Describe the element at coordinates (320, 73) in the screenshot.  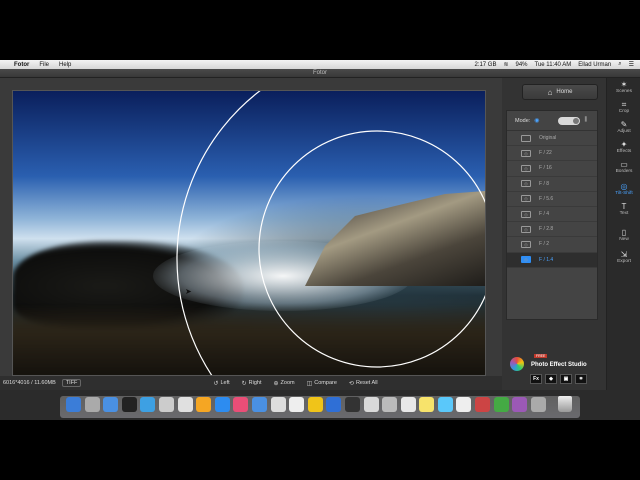
I see `window-title: Fotor` at that location.